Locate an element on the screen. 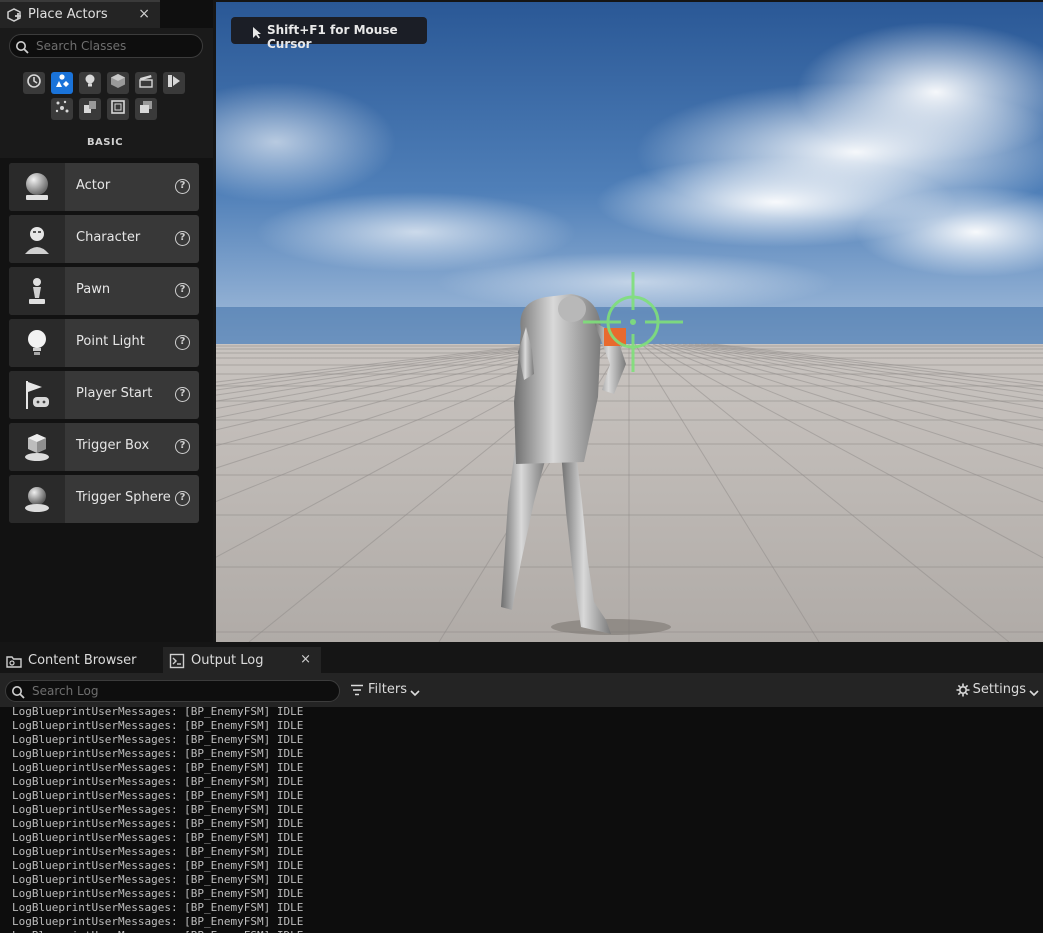 The image size is (1043, 933). category-label: BASIC is located at coordinates (105, 142).